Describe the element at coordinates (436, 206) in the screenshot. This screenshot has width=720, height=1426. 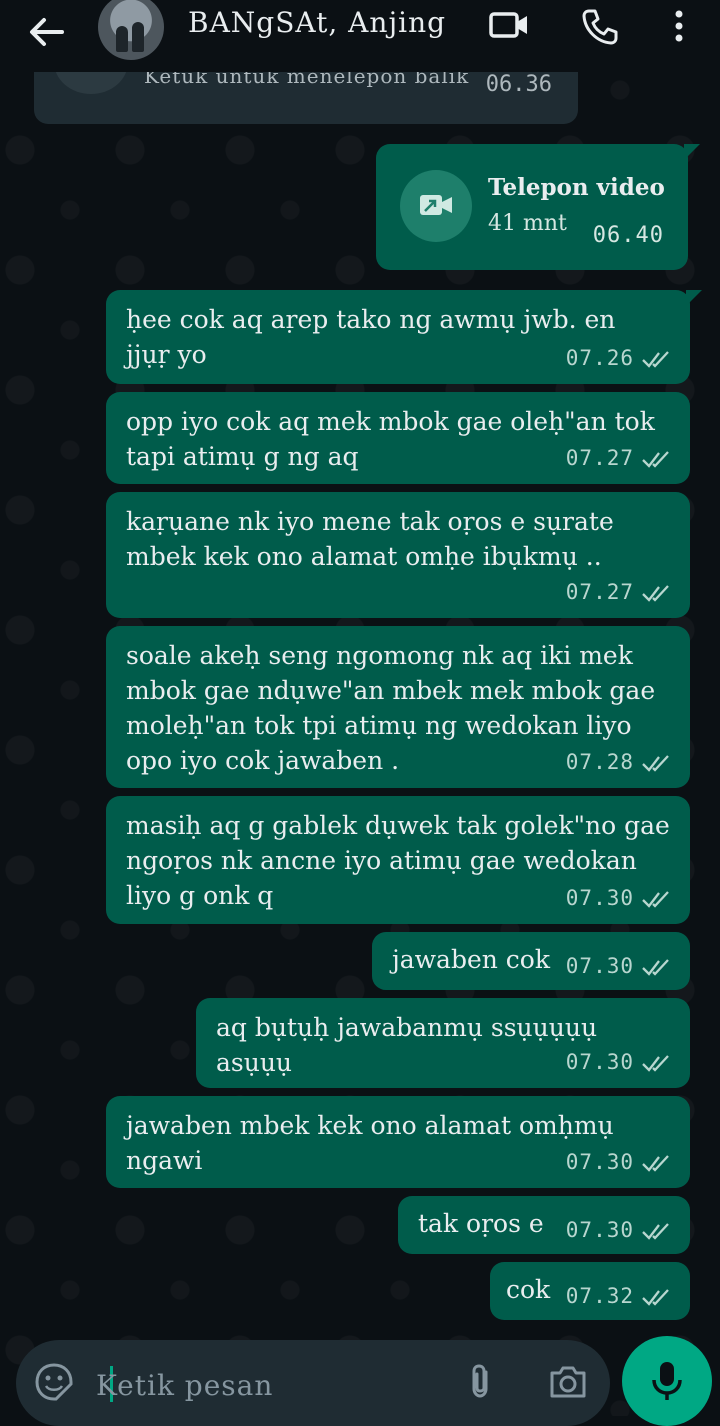
I see `video-call-log-icon` at that location.